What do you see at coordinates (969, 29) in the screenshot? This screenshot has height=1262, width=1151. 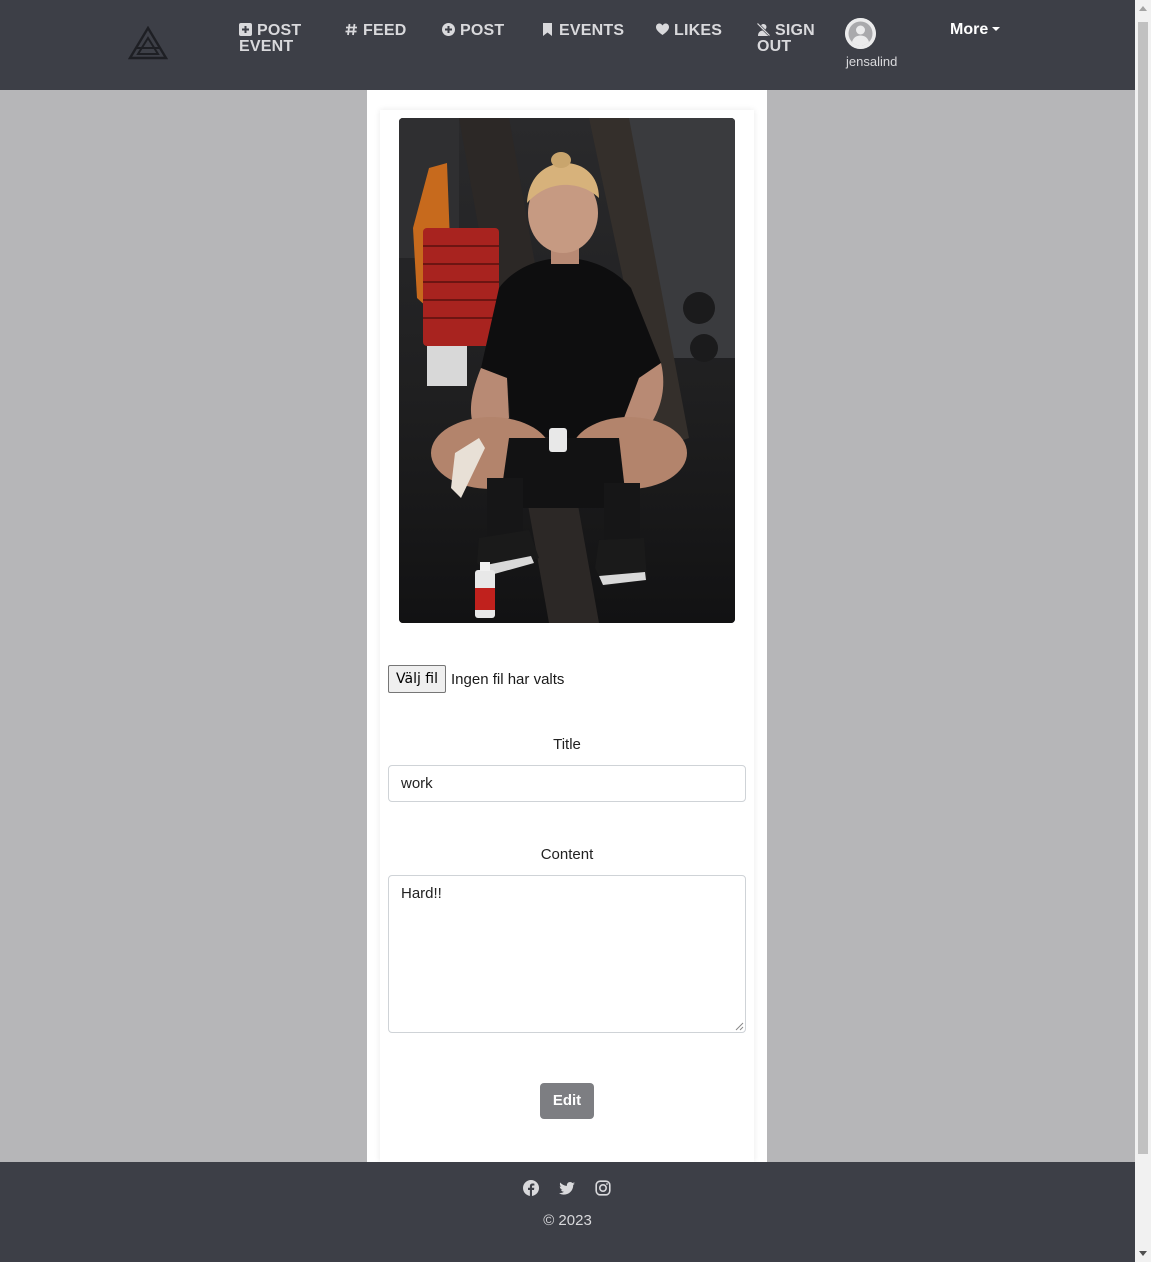 I see `more-label: More` at bounding box center [969, 29].